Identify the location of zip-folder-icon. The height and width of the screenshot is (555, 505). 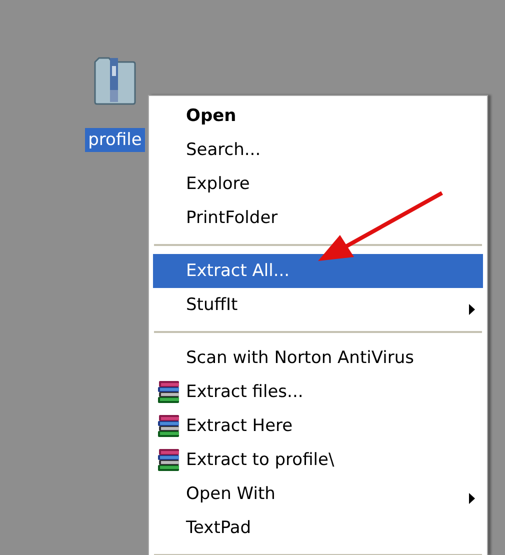
(115, 81).